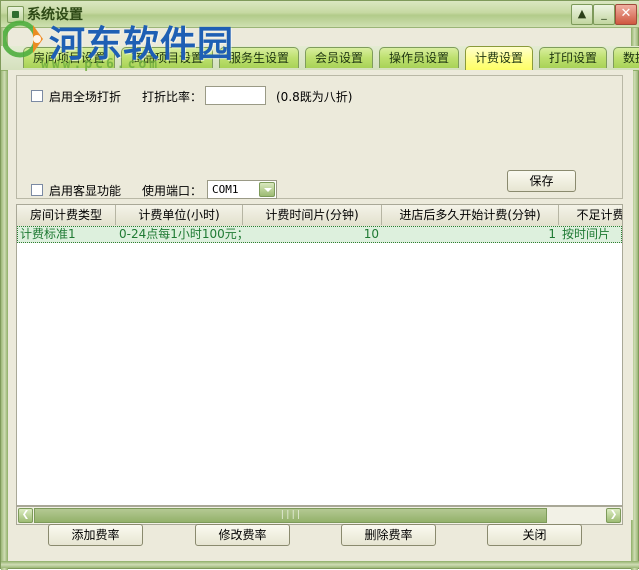 The image size is (639, 570). Describe the element at coordinates (573, 57) in the screenshot. I see `tab-7: 打印设置` at that location.